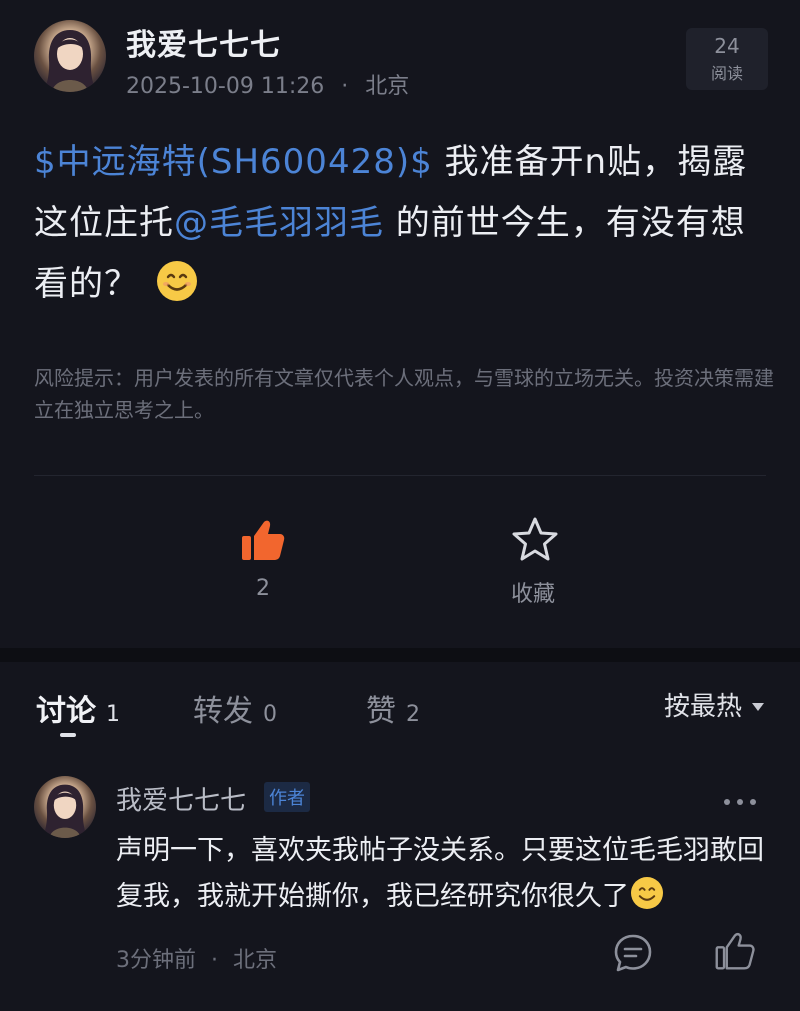 Image resolution: width=800 pixels, height=1011 pixels. What do you see at coordinates (703, 707) in the screenshot?
I see `sort-label: 按最热` at bounding box center [703, 707].